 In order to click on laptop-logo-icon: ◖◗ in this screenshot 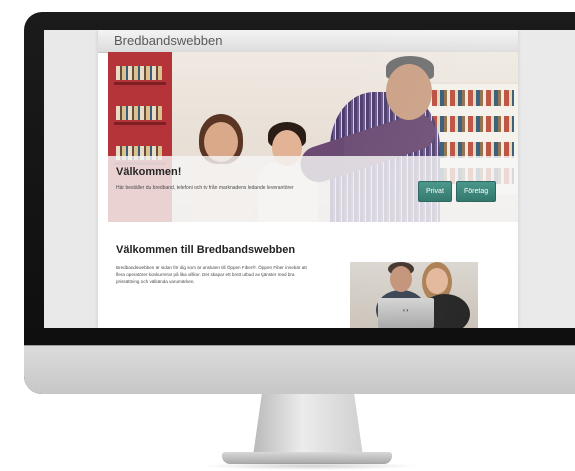, I will do `click(406, 311)`.